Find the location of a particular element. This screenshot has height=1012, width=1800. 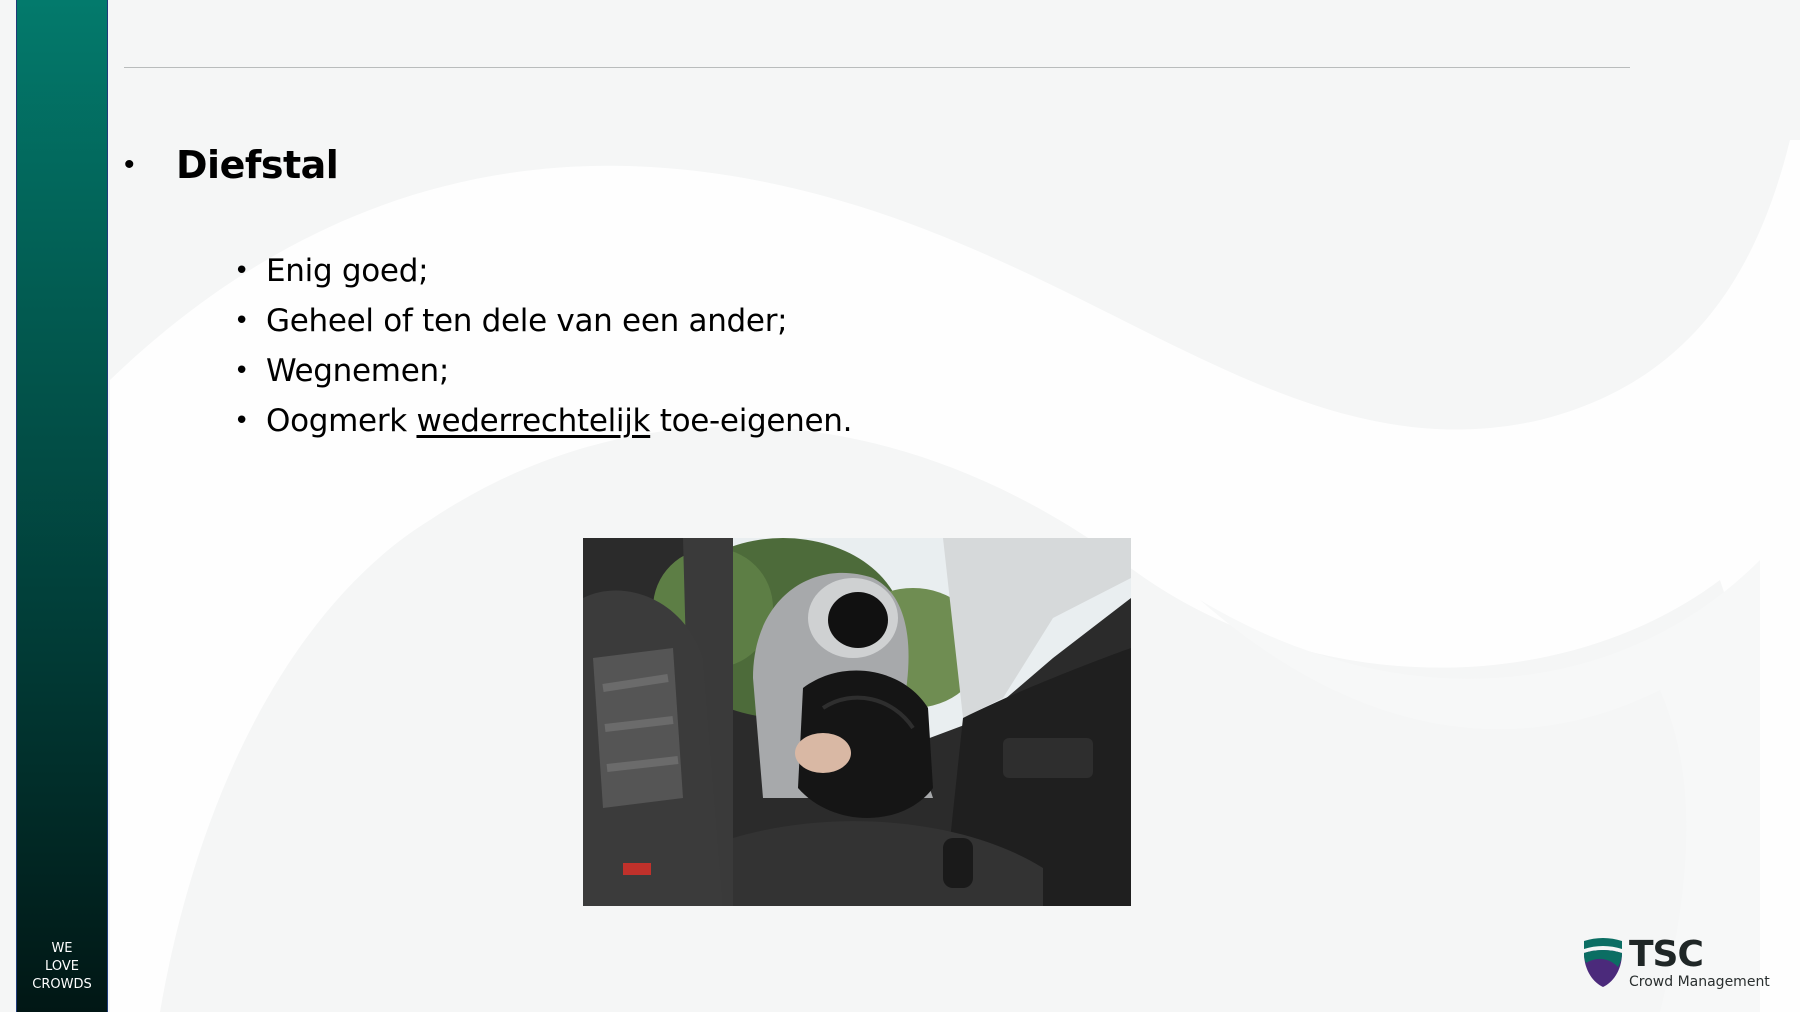

list-item-text: Oogmerk is located at coordinates (341, 421).